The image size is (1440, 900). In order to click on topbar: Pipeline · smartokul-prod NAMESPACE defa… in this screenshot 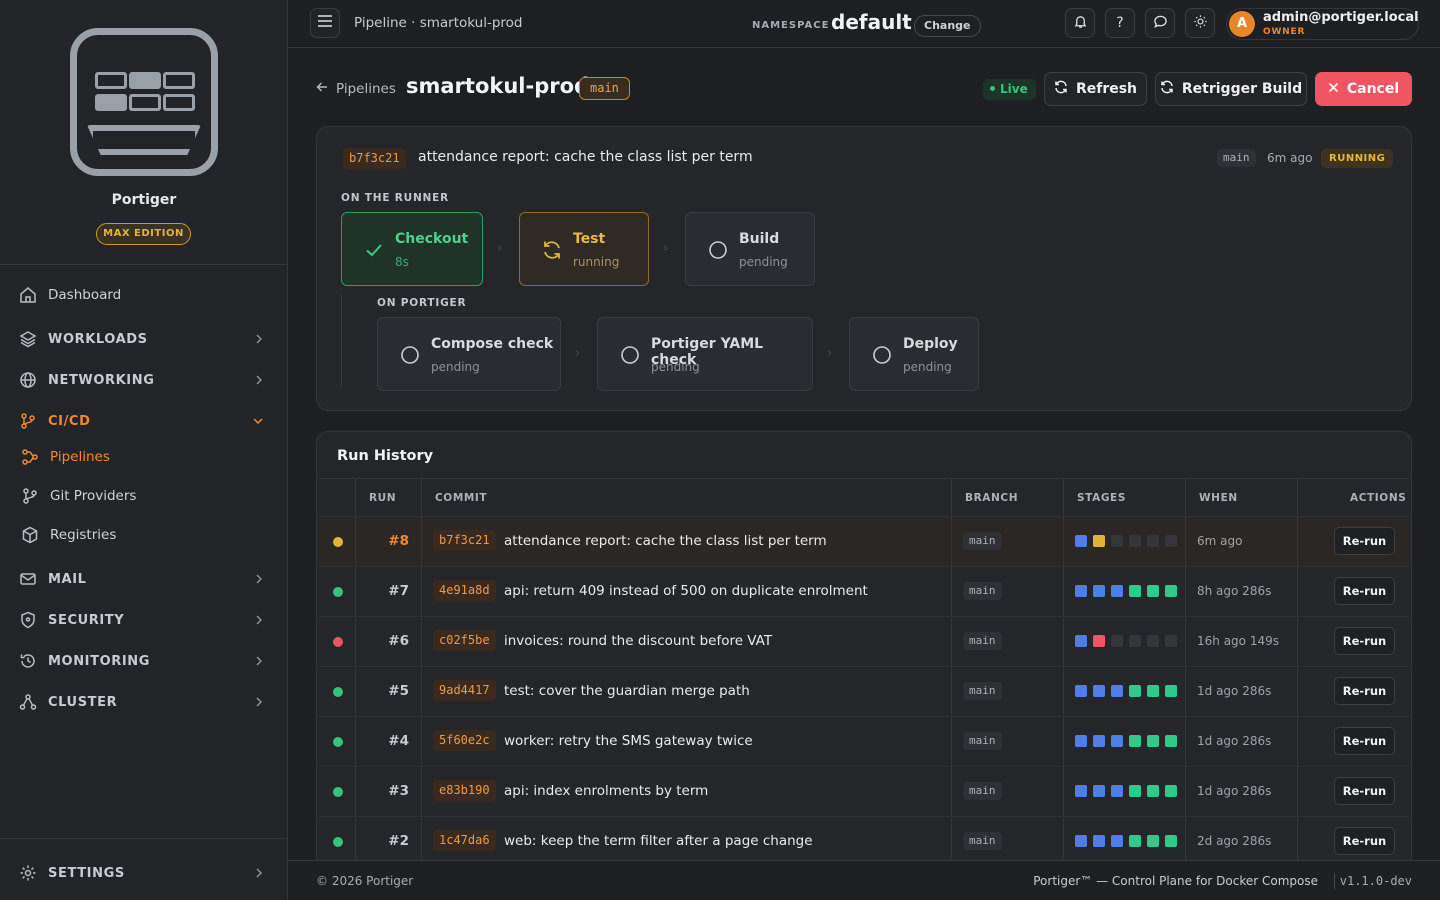, I will do `click(864, 24)`.